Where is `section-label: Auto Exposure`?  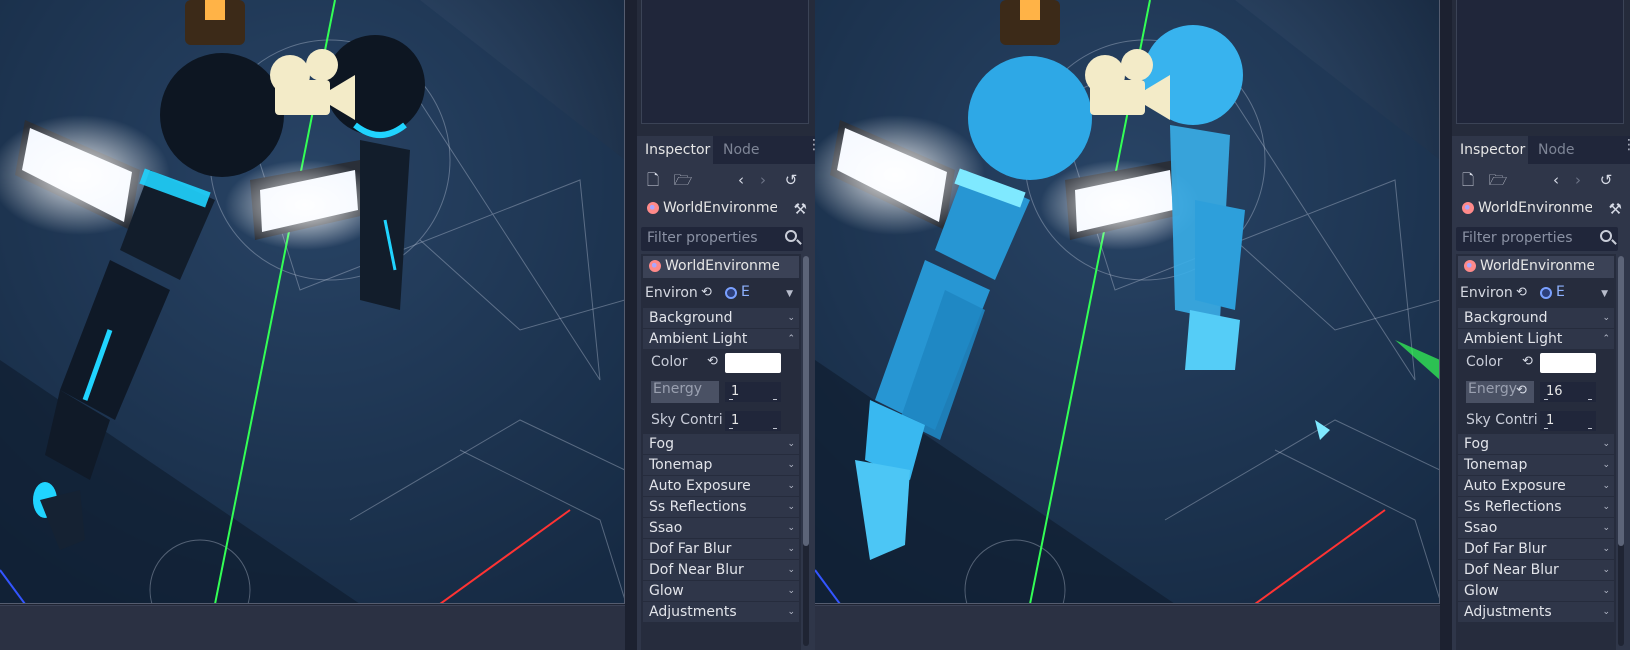 section-label: Auto Exposure is located at coordinates (1515, 486).